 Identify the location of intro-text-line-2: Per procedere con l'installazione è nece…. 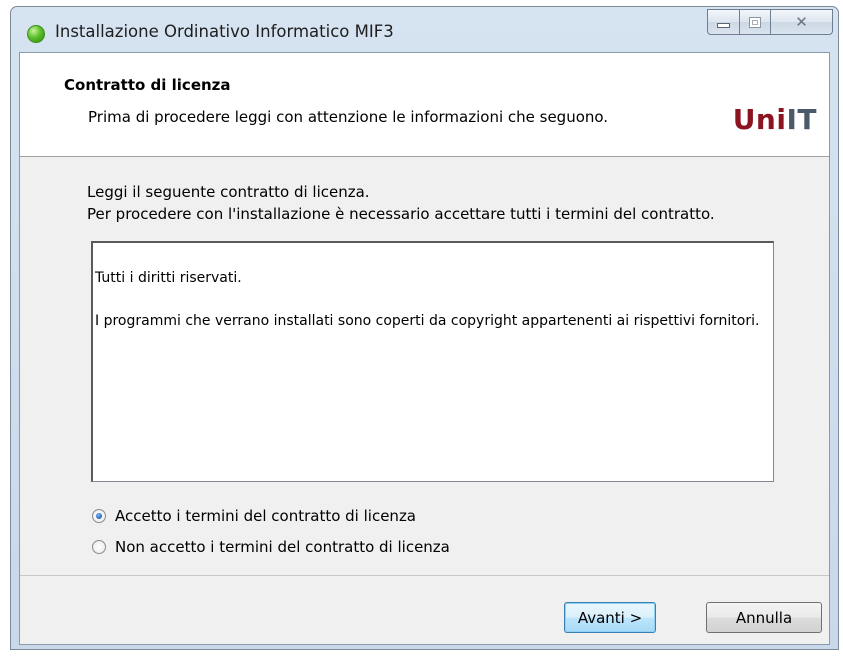
(401, 214).